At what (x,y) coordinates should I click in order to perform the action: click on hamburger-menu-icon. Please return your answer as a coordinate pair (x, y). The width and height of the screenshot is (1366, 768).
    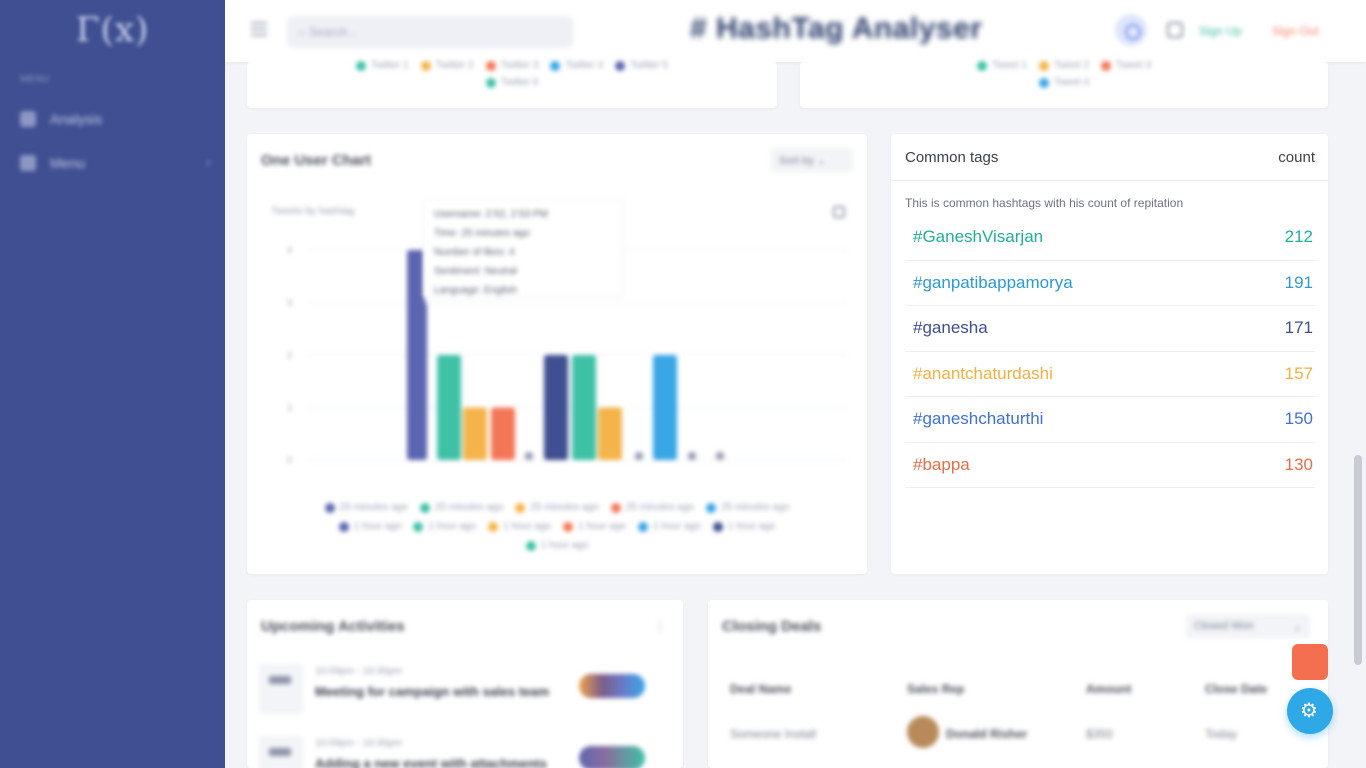
    Looking at the image, I should click on (259, 29).